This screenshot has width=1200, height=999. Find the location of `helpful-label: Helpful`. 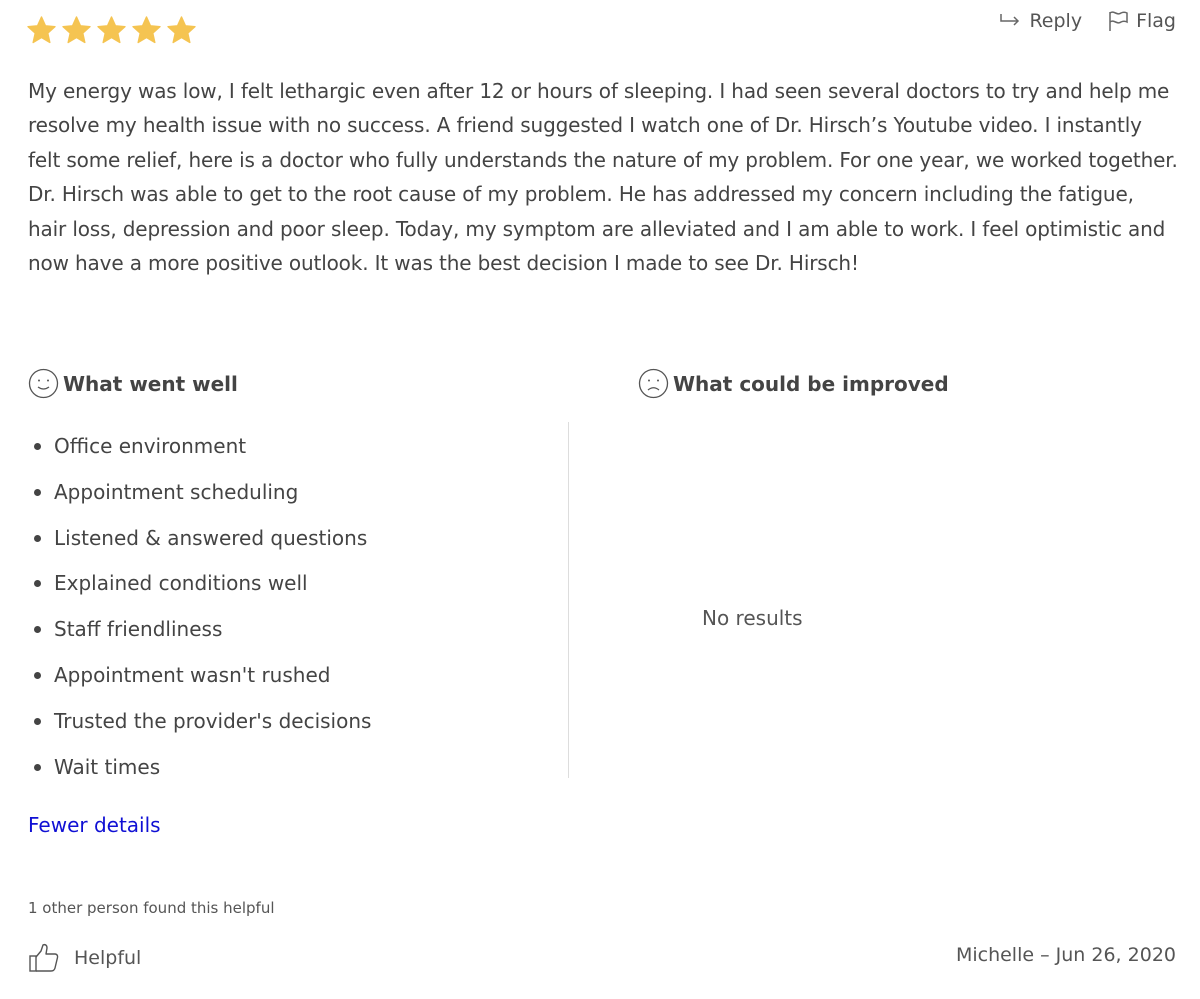

helpful-label: Helpful is located at coordinates (108, 958).